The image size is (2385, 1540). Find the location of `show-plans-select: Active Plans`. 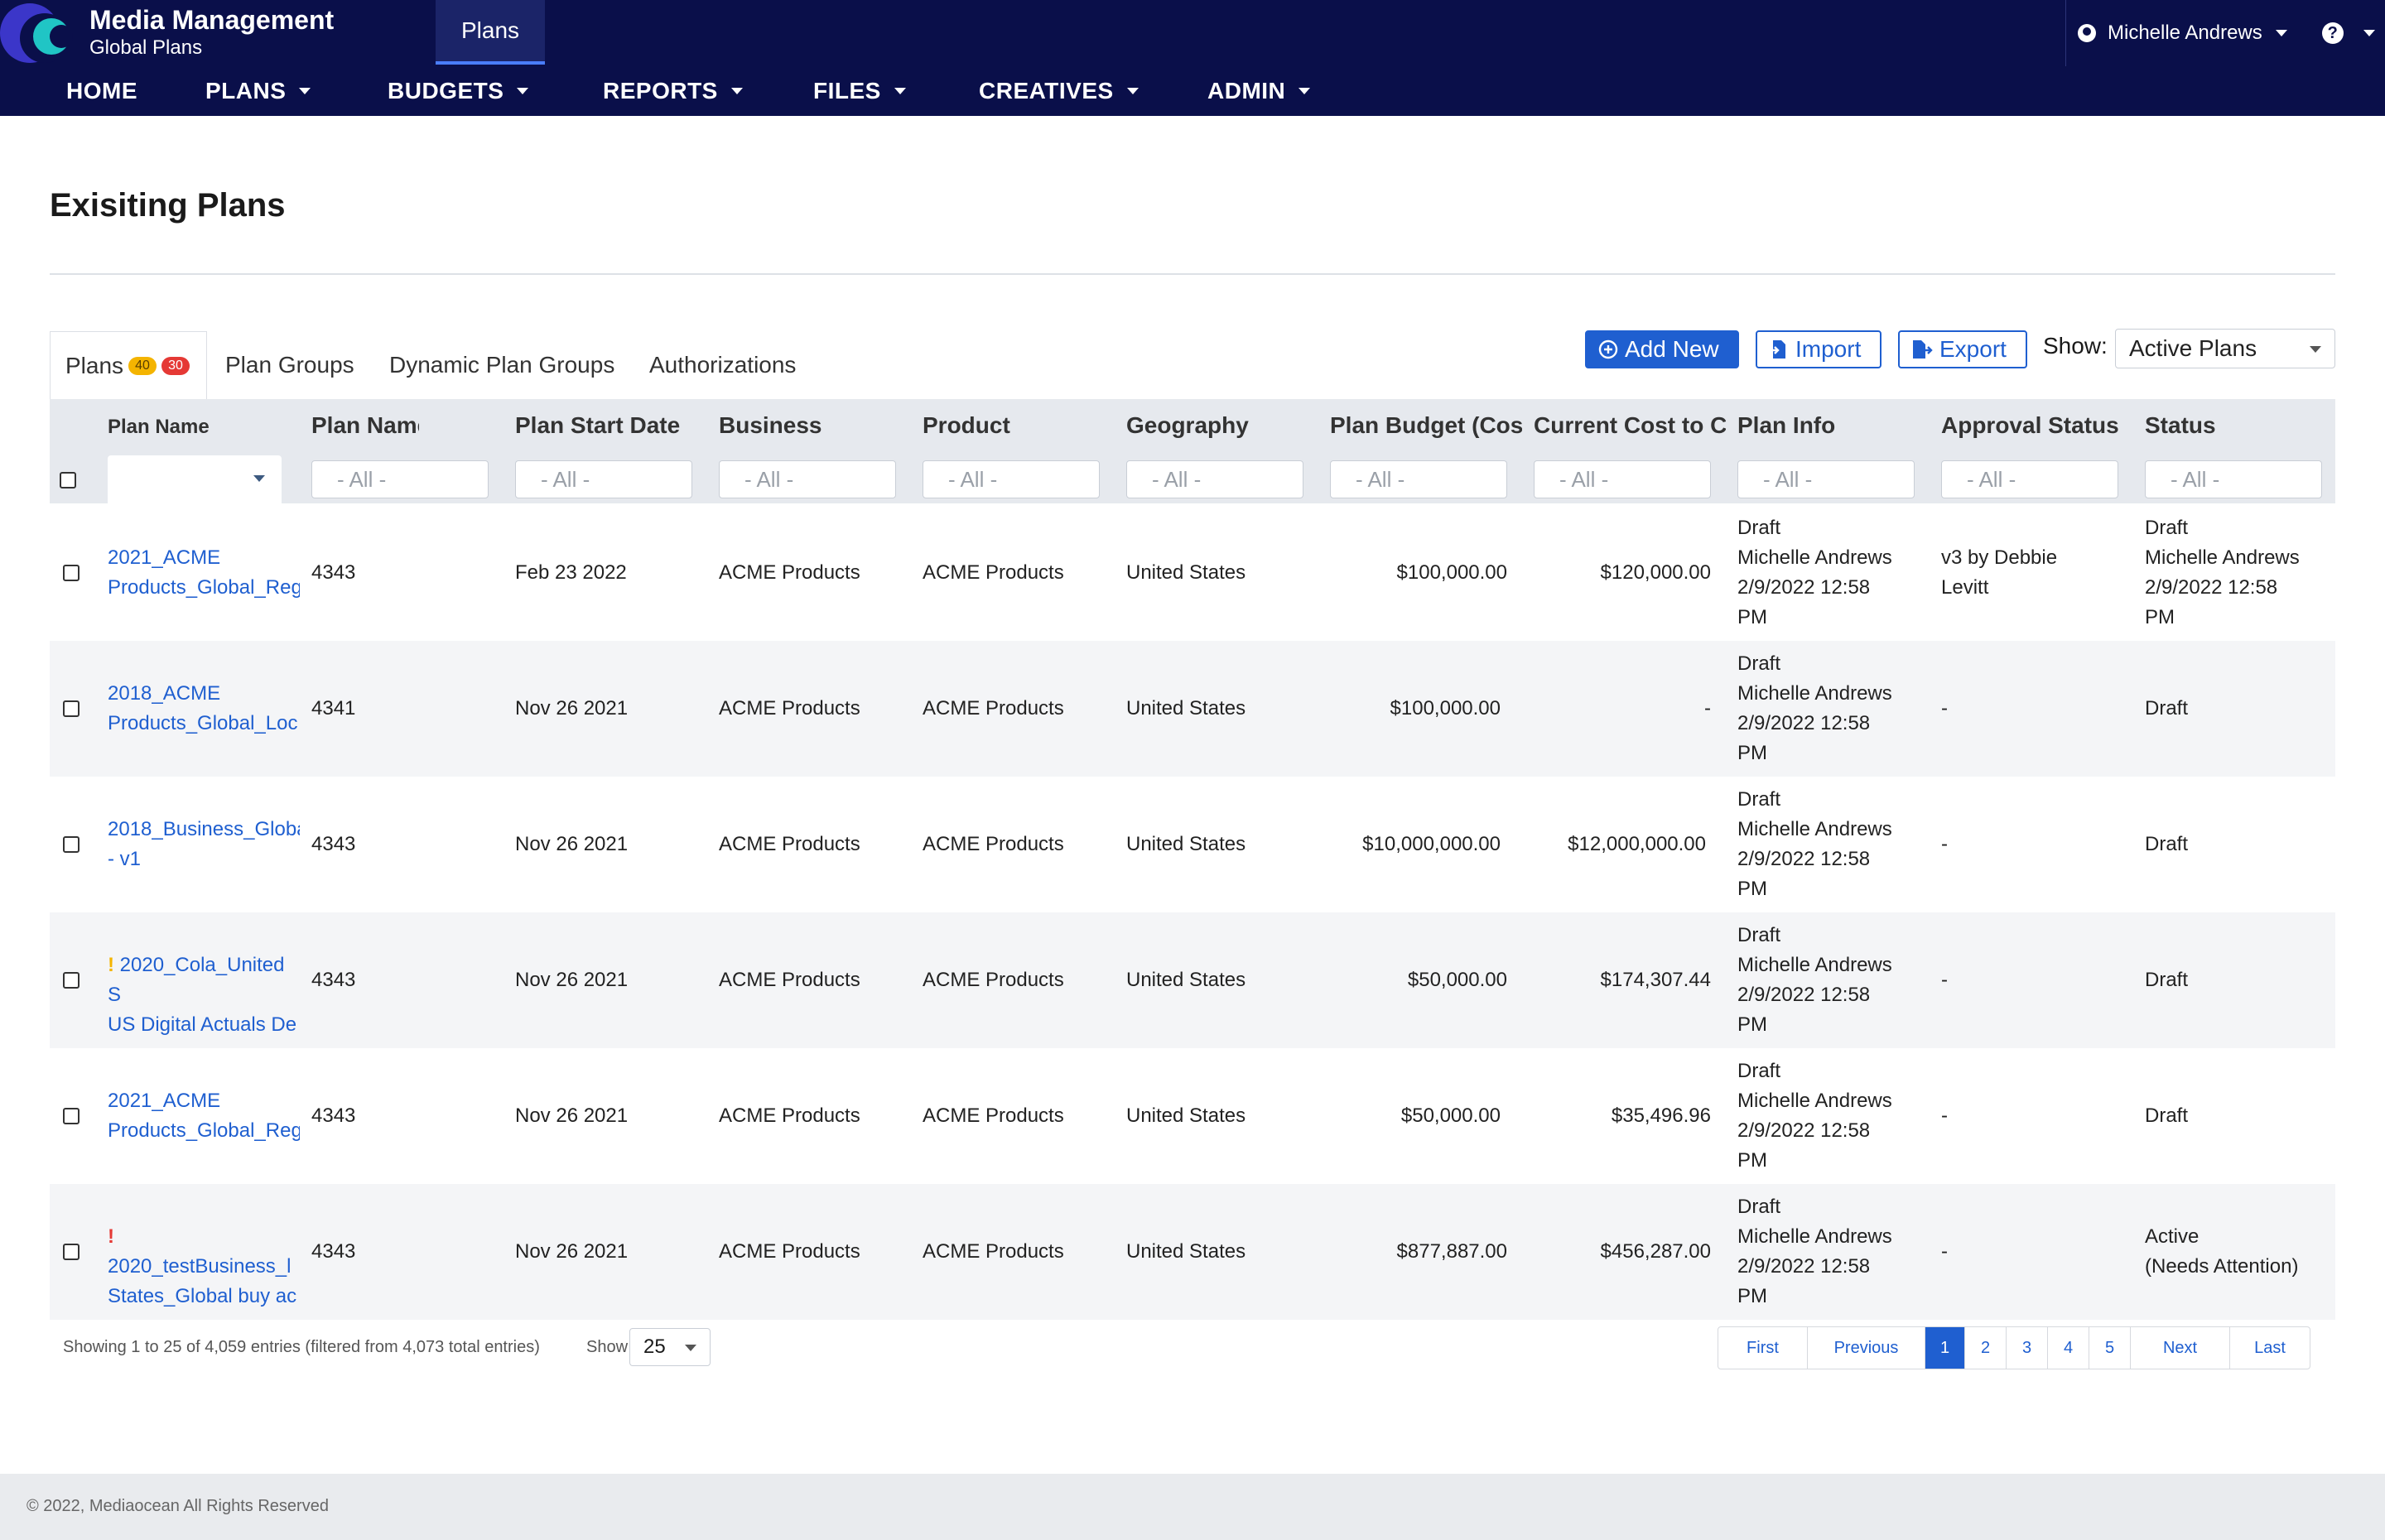

show-plans-select: Active Plans is located at coordinates (2225, 348).